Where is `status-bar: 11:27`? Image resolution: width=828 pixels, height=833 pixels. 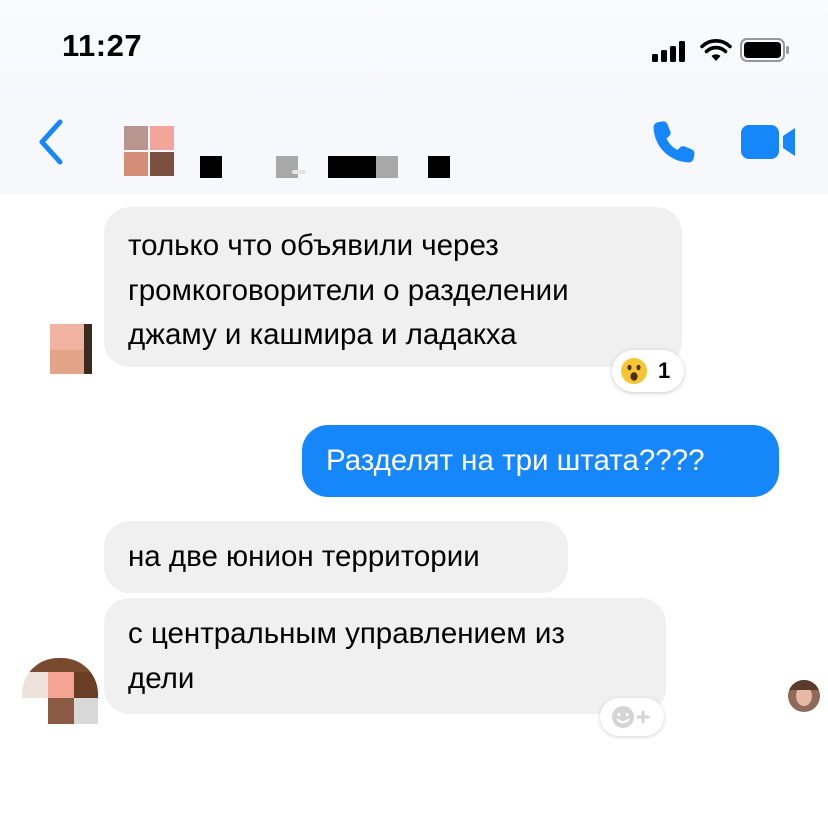
status-bar: 11:27 is located at coordinates (414, 48).